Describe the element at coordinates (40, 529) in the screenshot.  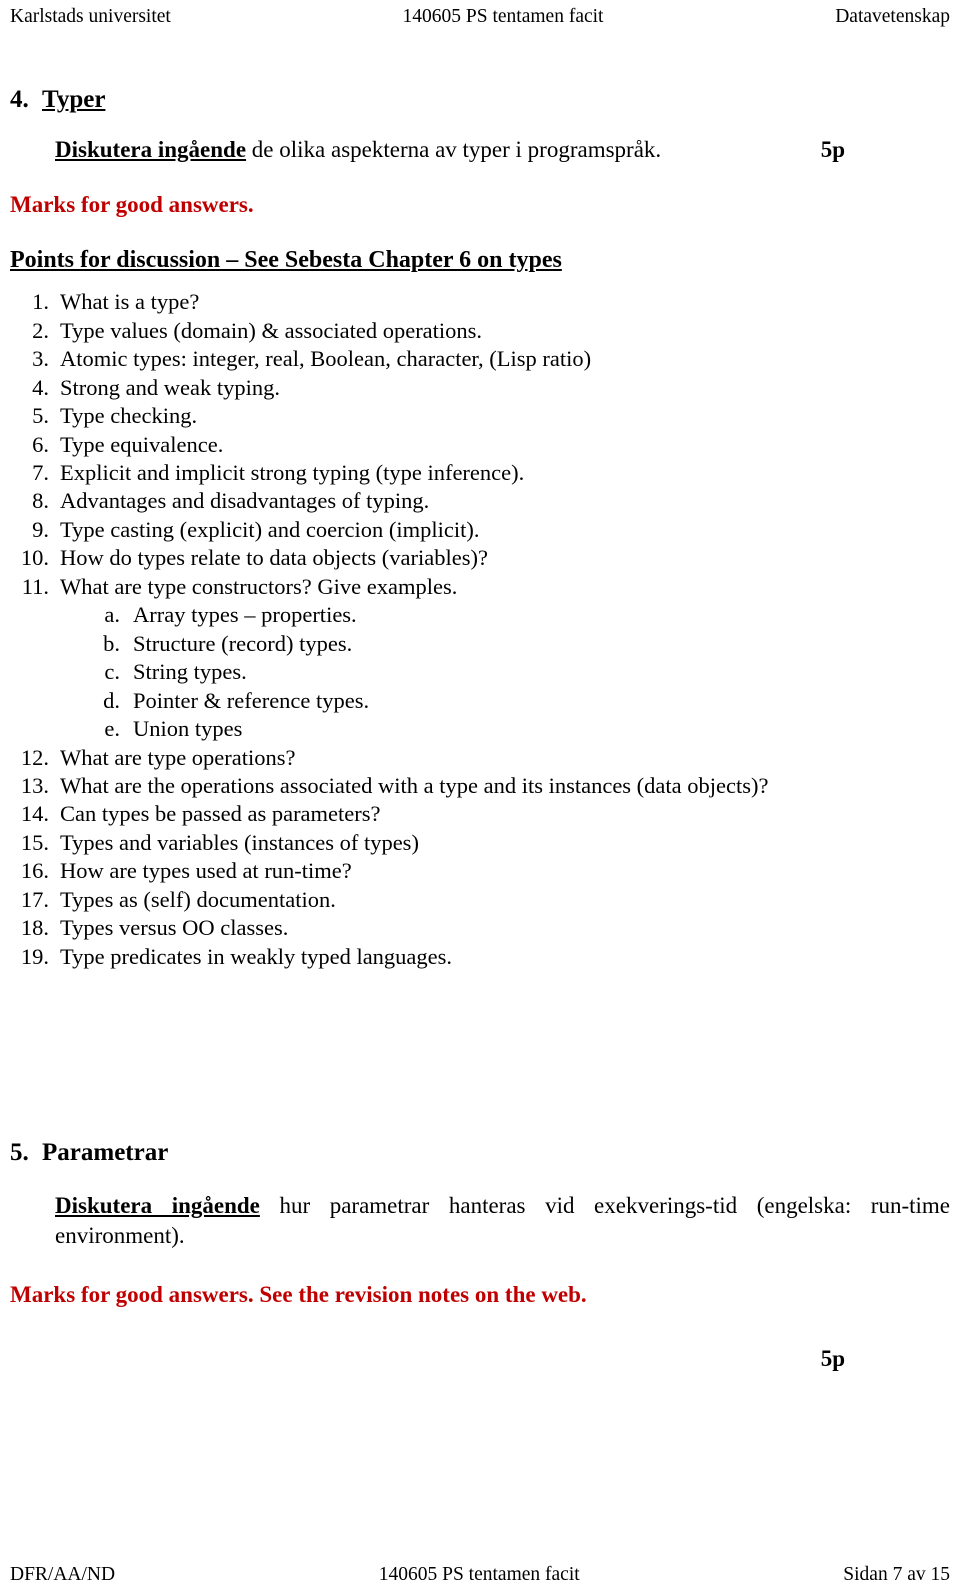
I see `list-item-marker: 9.` at that location.